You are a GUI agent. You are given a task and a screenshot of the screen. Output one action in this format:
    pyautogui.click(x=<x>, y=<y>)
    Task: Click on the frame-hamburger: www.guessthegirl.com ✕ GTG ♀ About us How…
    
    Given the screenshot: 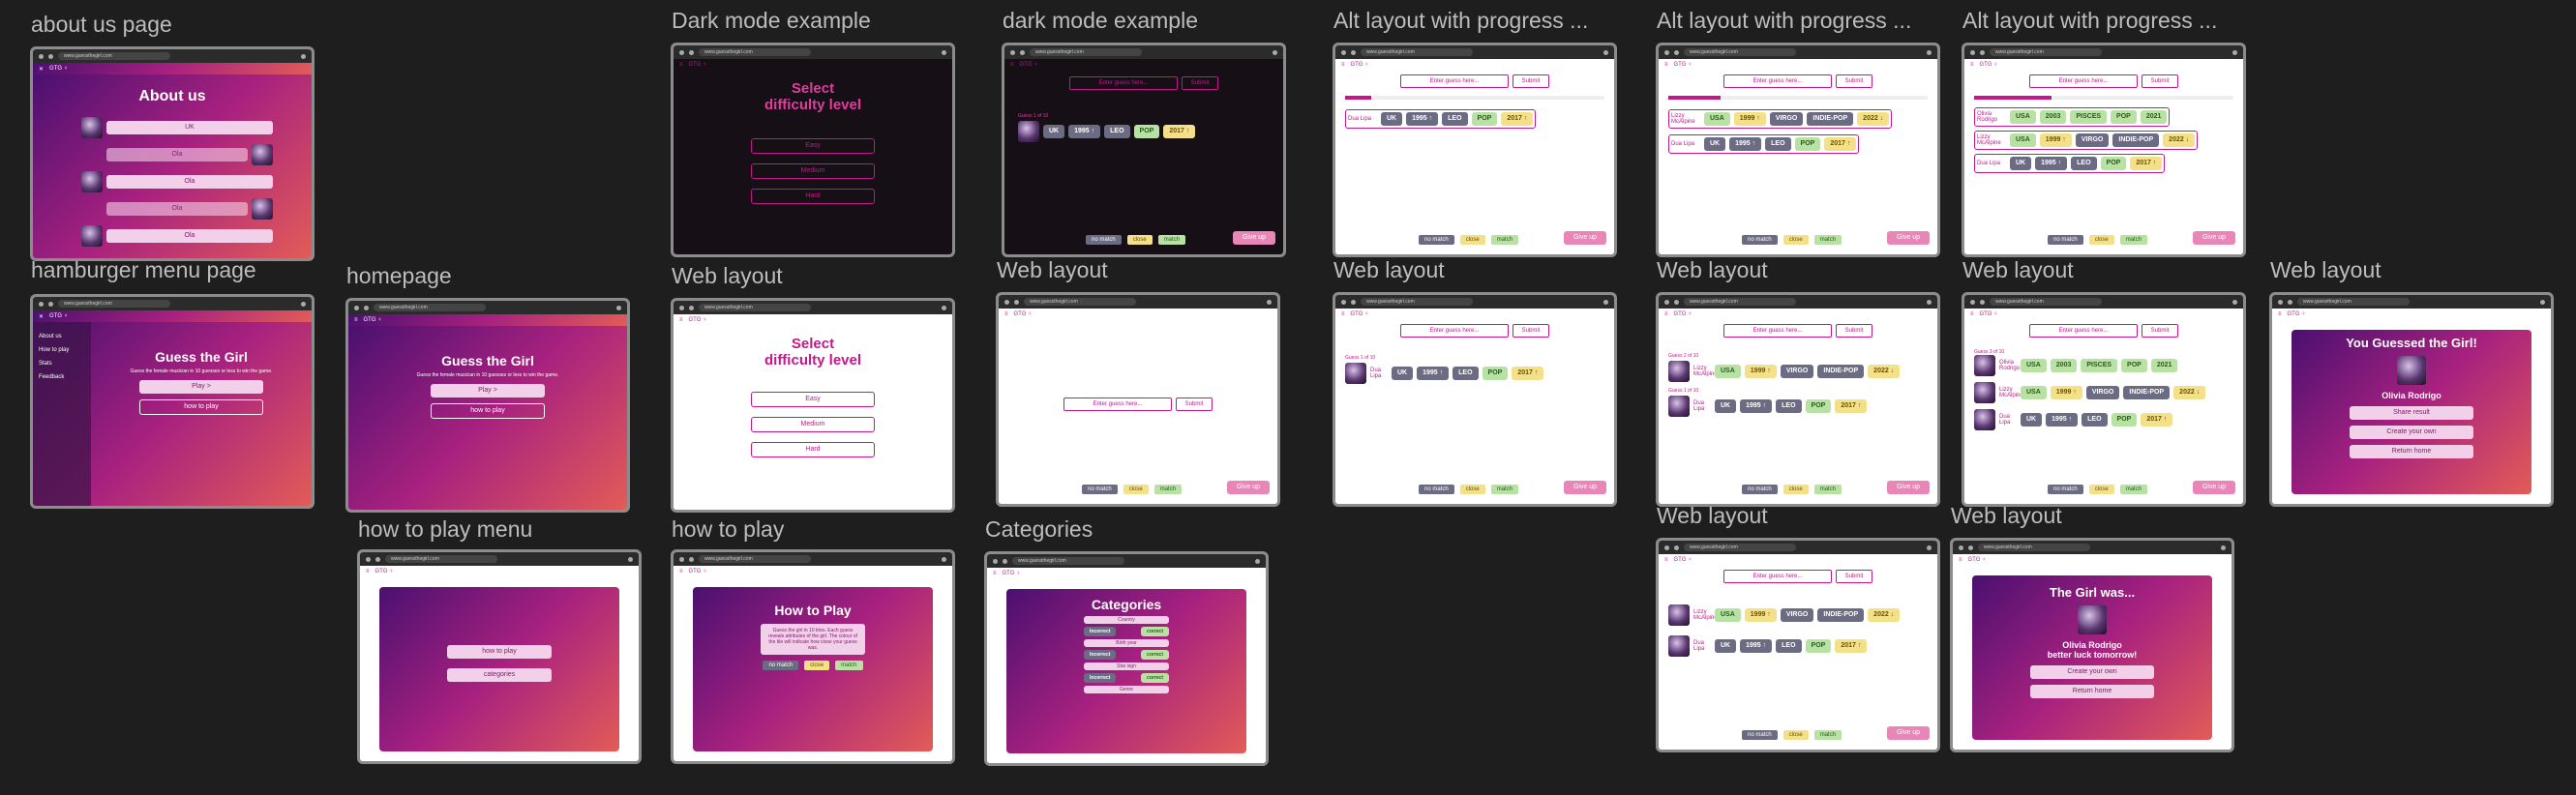 What is the action you would take?
    pyautogui.click(x=172, y=401)
    